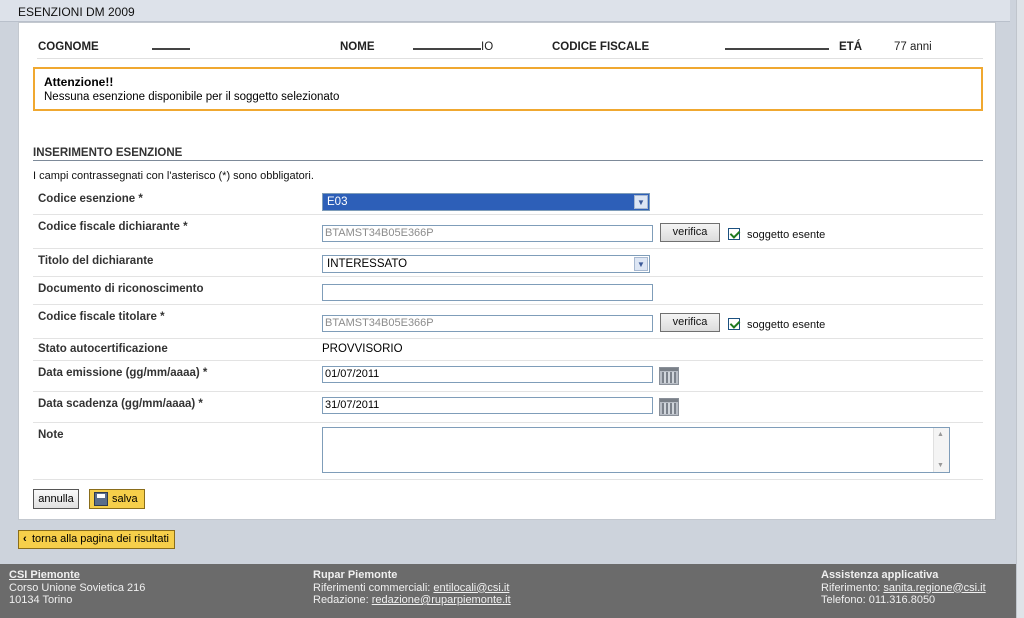  What do you see at coordinates (913, 47) in the screenshot?
I see `eta-value: 77 anni` at bounding box center [913, 47].